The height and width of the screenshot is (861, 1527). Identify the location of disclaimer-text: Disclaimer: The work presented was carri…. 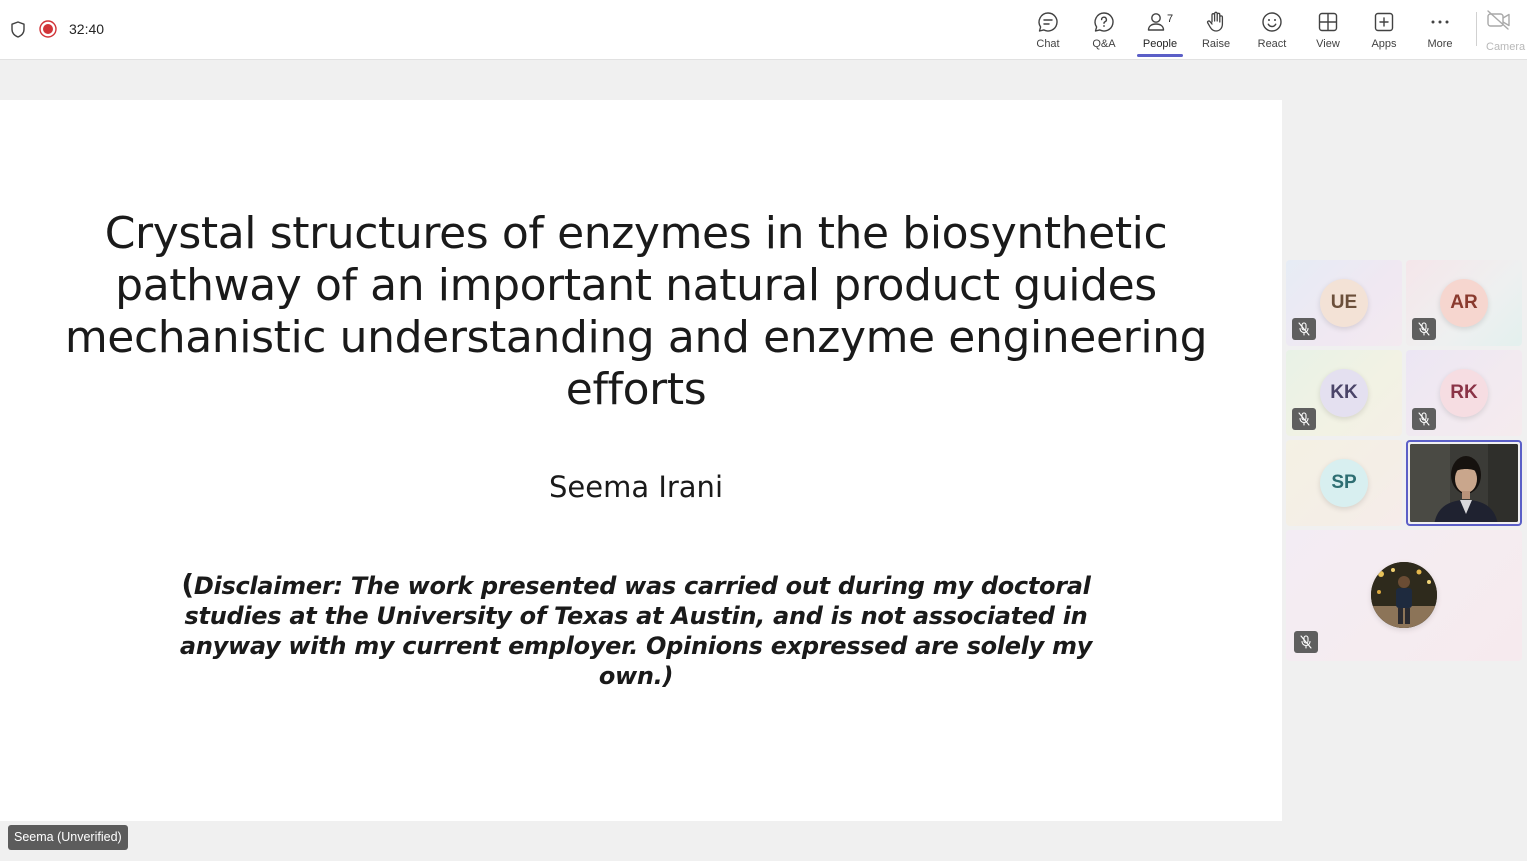
(636, 631).